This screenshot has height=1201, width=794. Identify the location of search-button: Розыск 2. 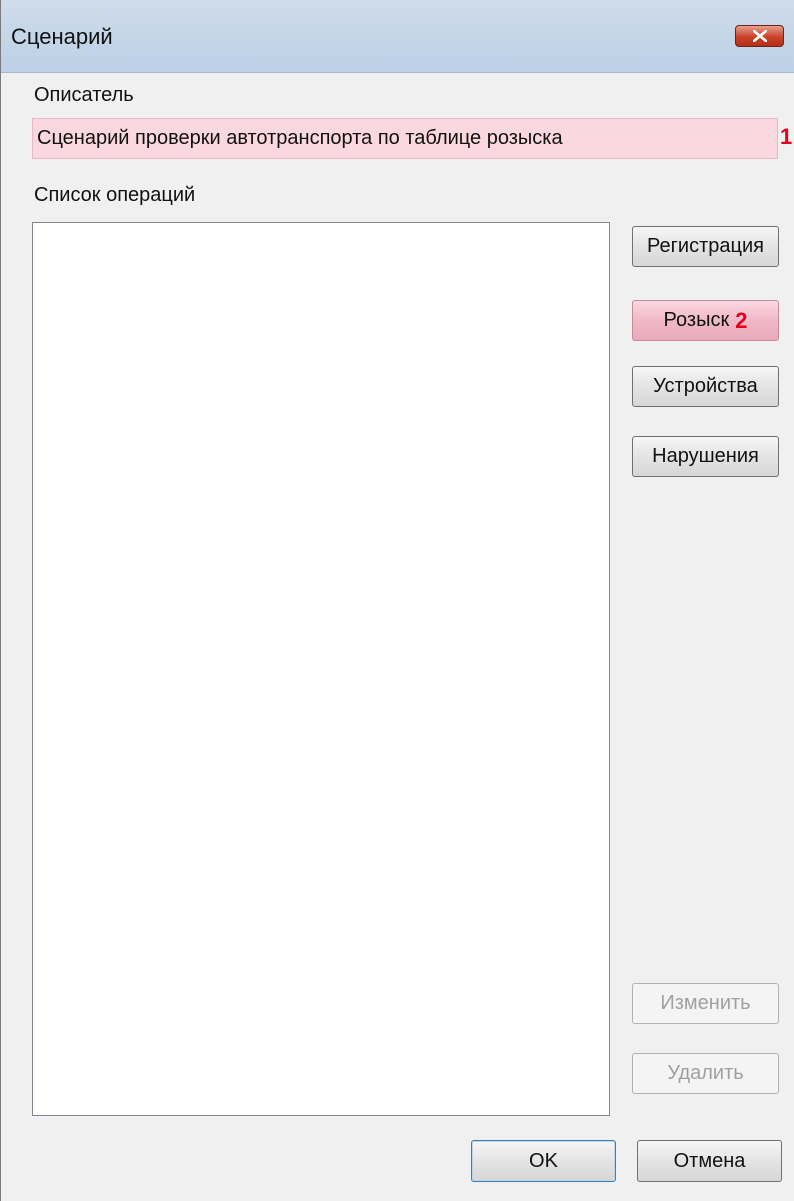
(705, 320).